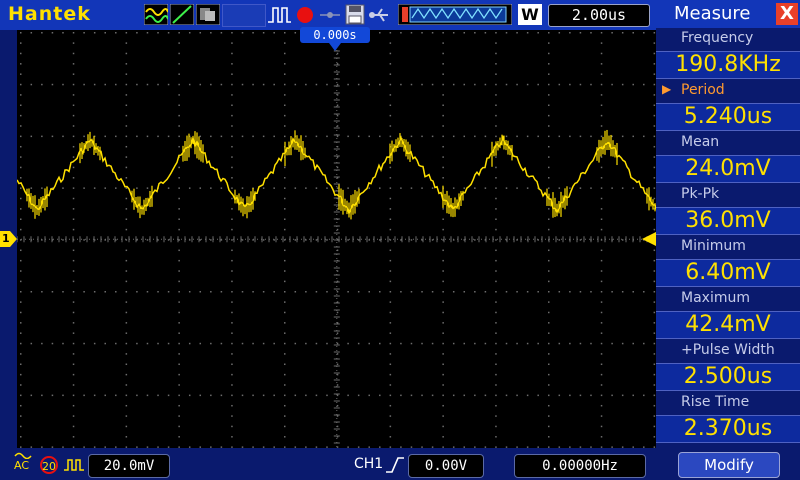  Describe the element at coordinates (728, 65) in the screenshot. I see `measure-value: 190.8KHz` at that location.